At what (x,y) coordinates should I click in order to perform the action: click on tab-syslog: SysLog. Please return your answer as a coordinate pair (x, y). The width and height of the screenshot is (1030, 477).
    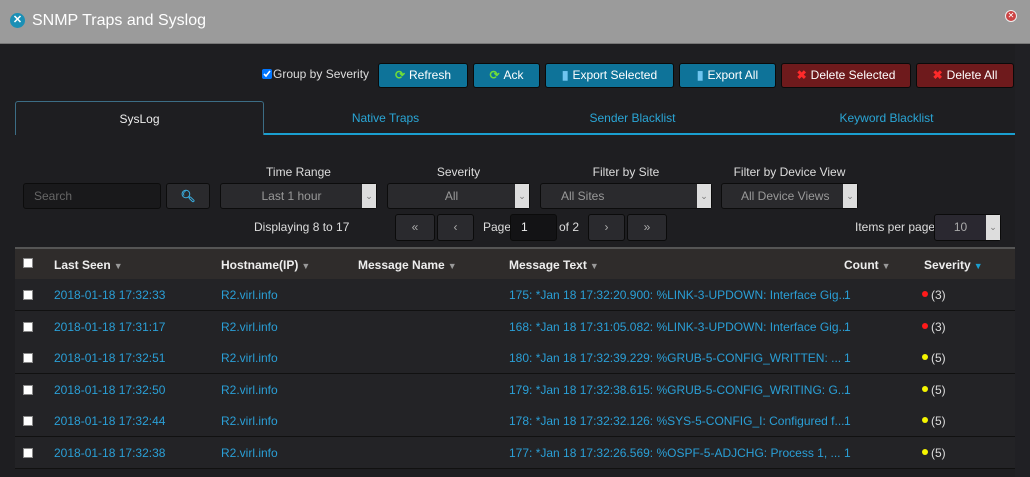
    Looking at the image, I should click on (139, 118).